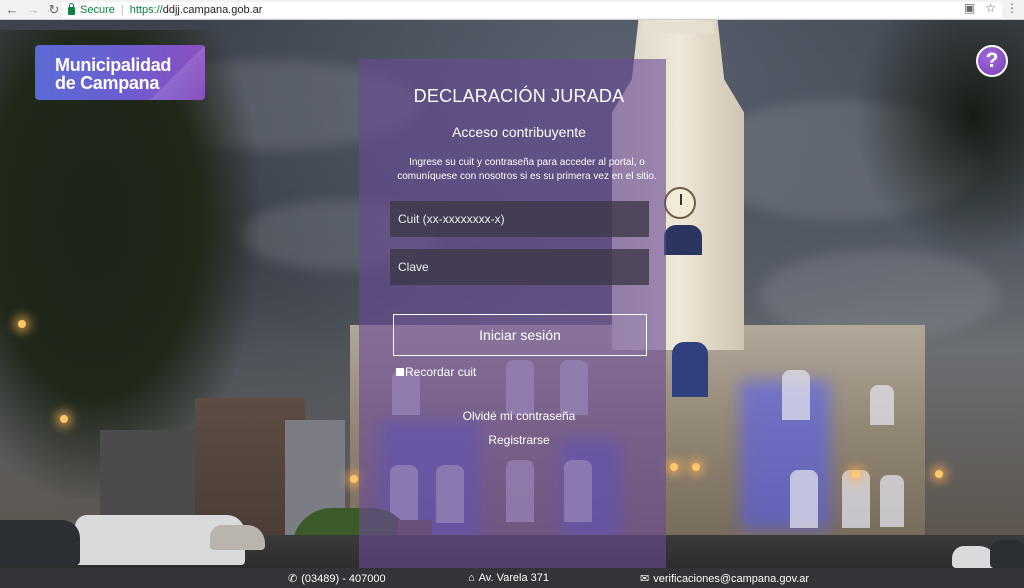  I want to click on question-icon: ?, so click(992, 60).